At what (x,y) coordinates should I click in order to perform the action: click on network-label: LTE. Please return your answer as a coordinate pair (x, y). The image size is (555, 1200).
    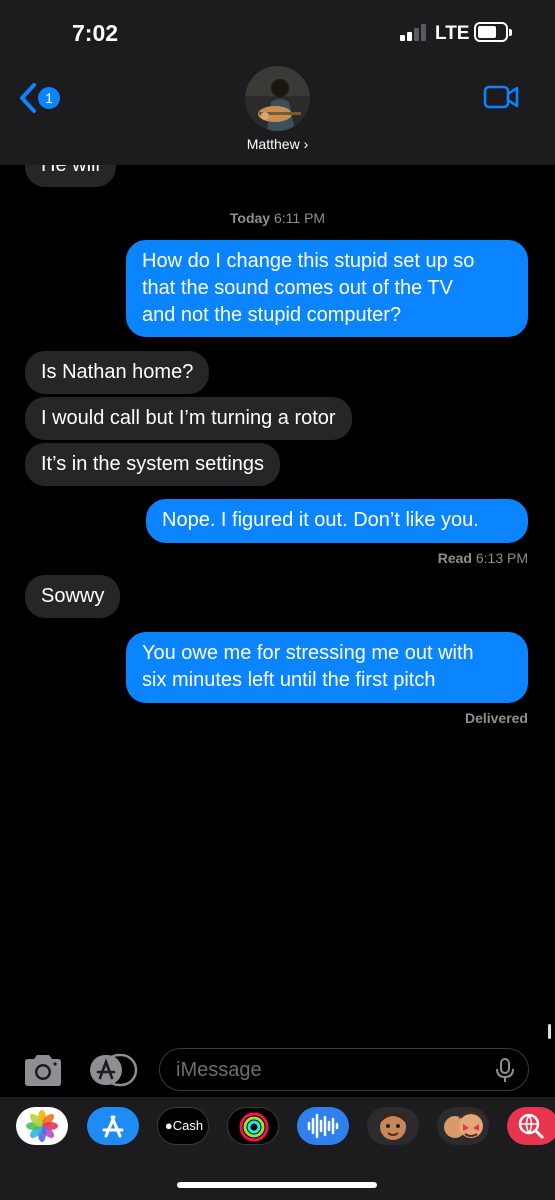
    Looking at the image, I should click on (452, 33).